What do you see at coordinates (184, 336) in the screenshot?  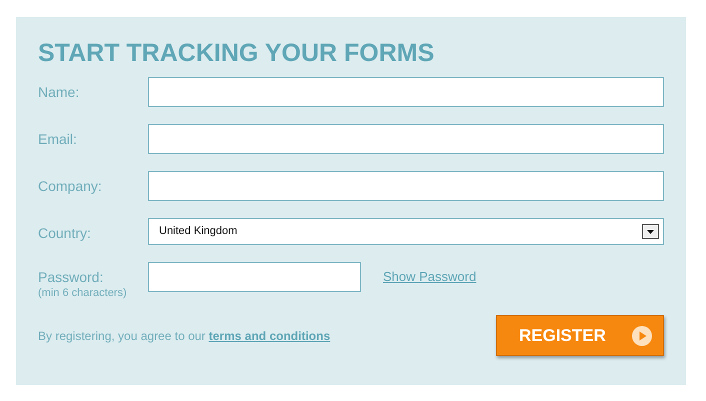 I see `agreement-text: By registering, you agree to our terms and conditions` at bounding box center [184, 336].